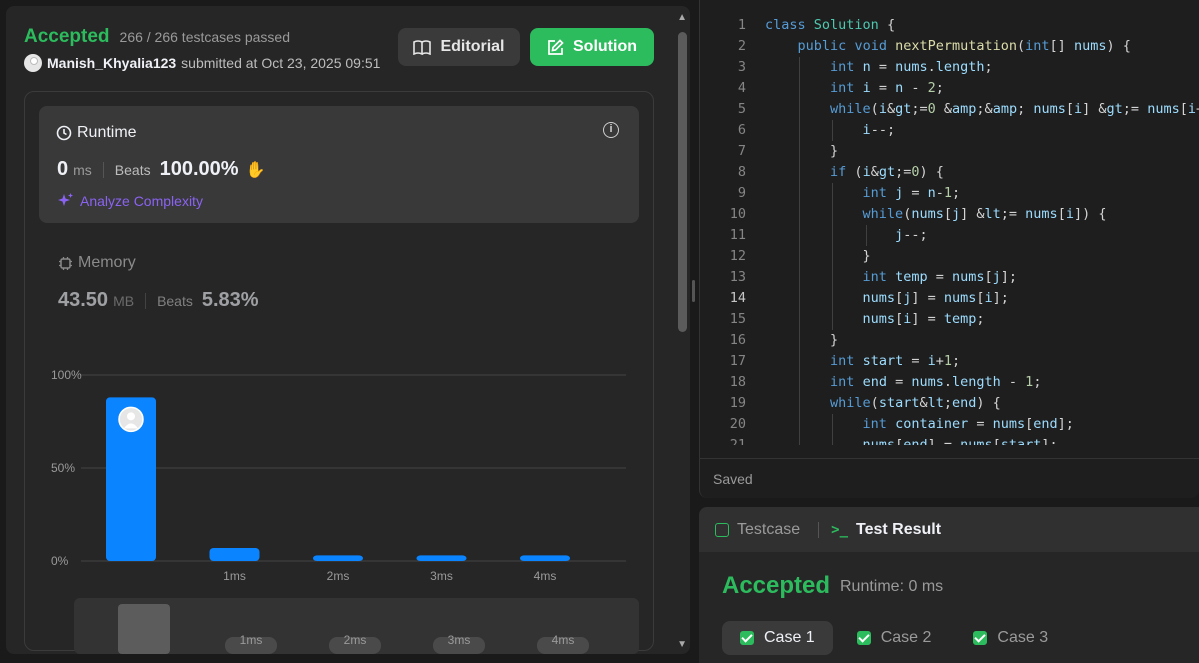 The height and width of the screenshot is (663, 1199). What do you see at coordinates (60, 561) in the screenshot?
I see `y-tick-label: 0%` at bounding box center [60, 561].